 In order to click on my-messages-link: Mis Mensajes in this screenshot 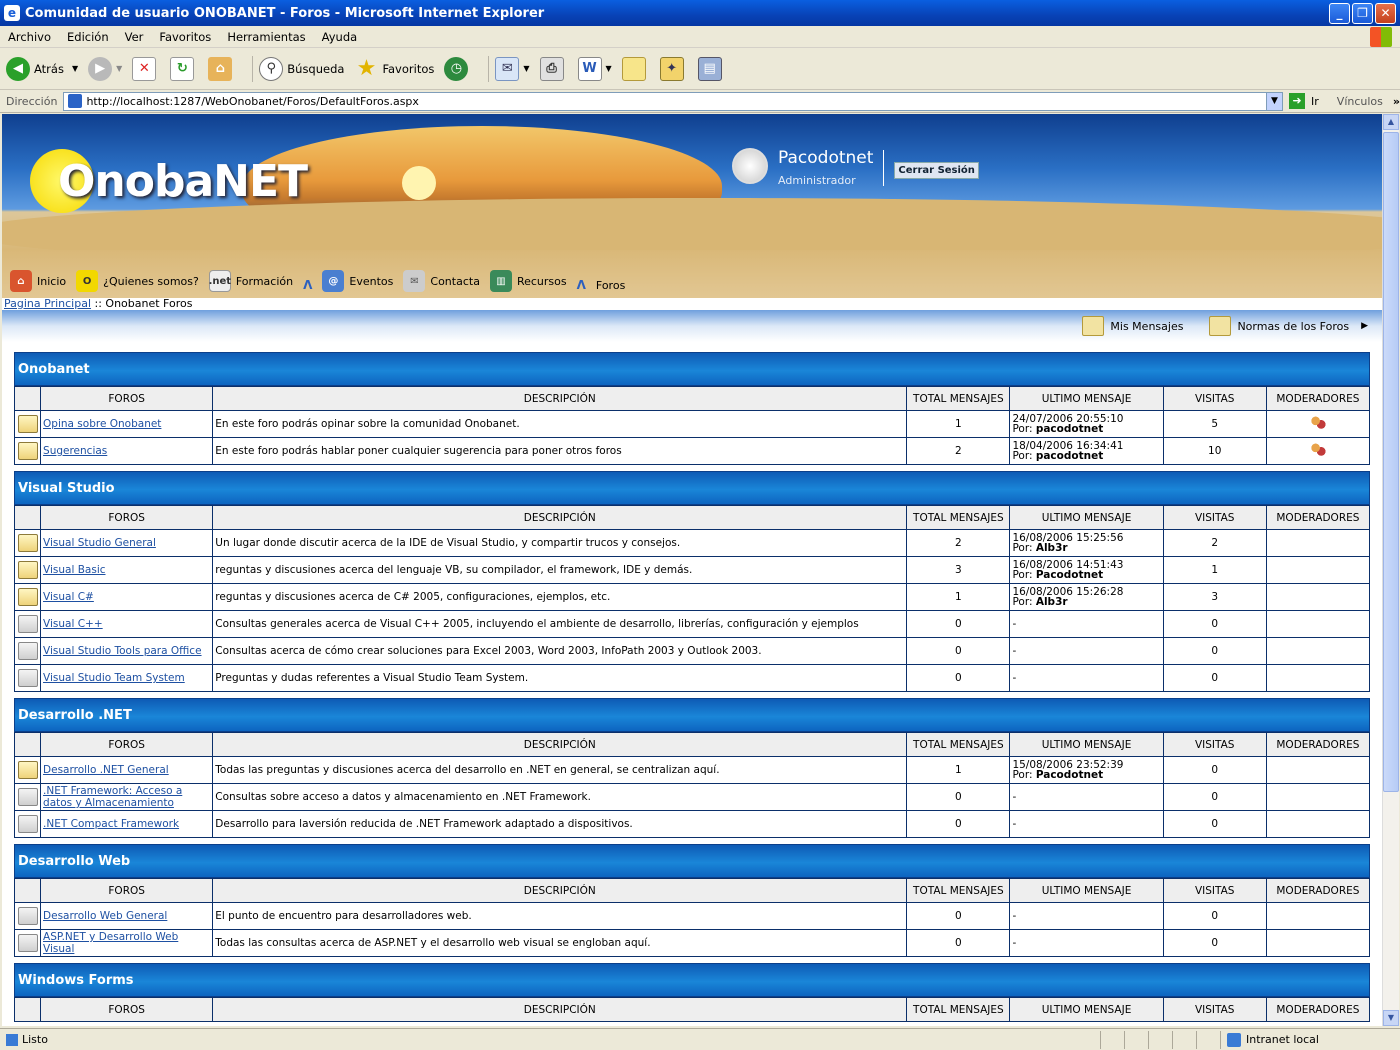, I will do `click(1132, 326)`.